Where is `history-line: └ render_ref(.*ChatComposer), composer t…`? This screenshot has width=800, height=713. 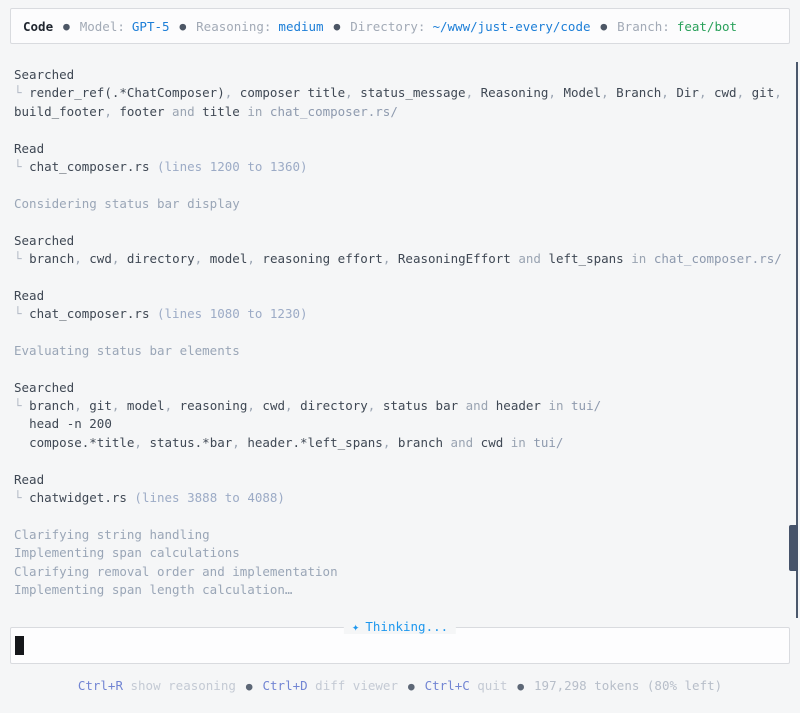 history-line: └ render_ref(.*ChatComposer), composer t… is located at coordinates (400, 93).